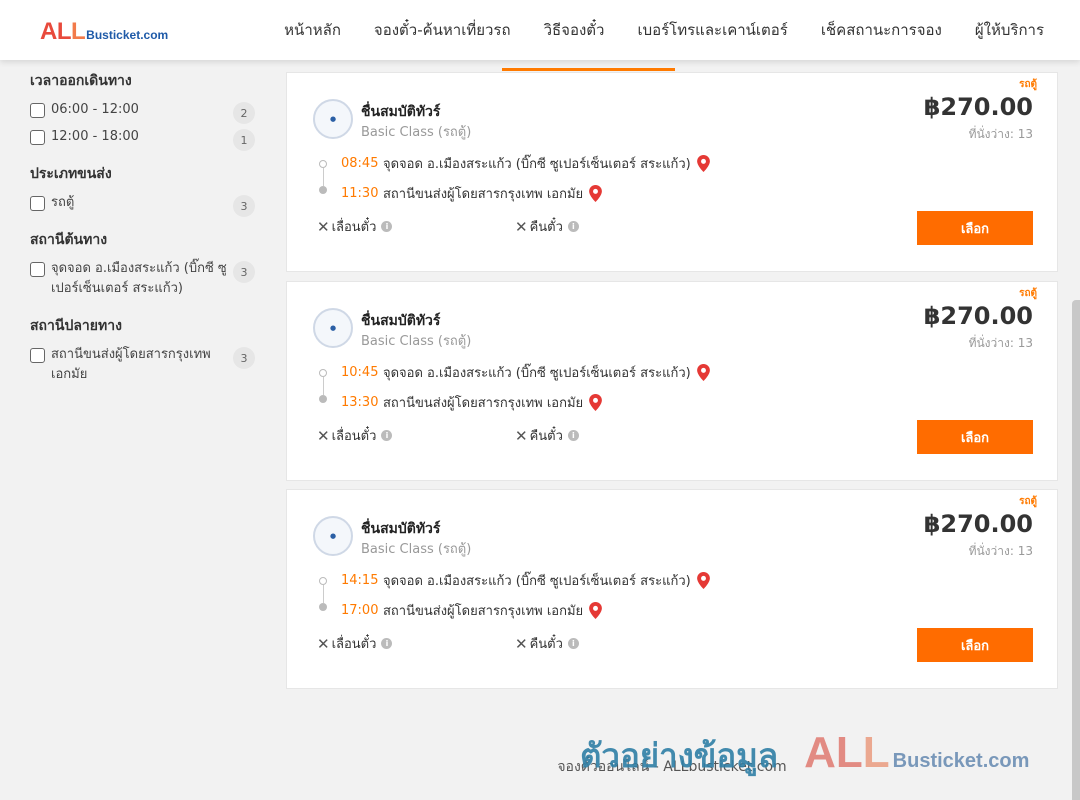 The width and height of the screenshot is (1080, 800). I want to click on site-logo: ALL Busticket.com, so click(104, 32).